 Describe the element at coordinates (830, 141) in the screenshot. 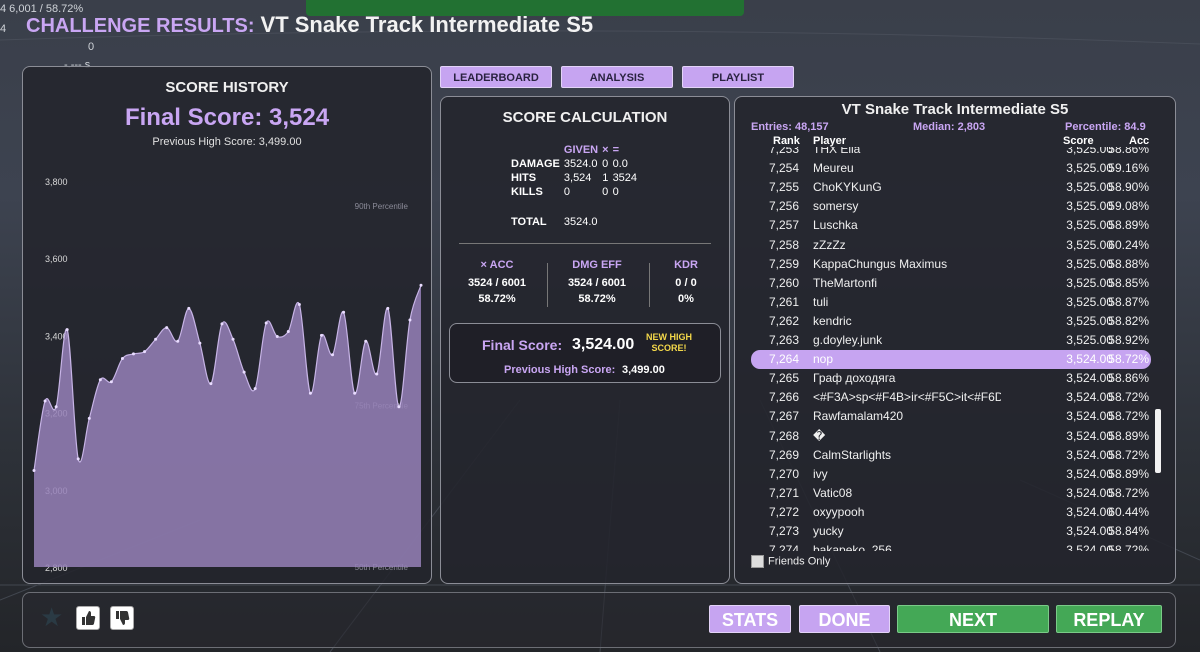

I see `col-player: Player` at that location.